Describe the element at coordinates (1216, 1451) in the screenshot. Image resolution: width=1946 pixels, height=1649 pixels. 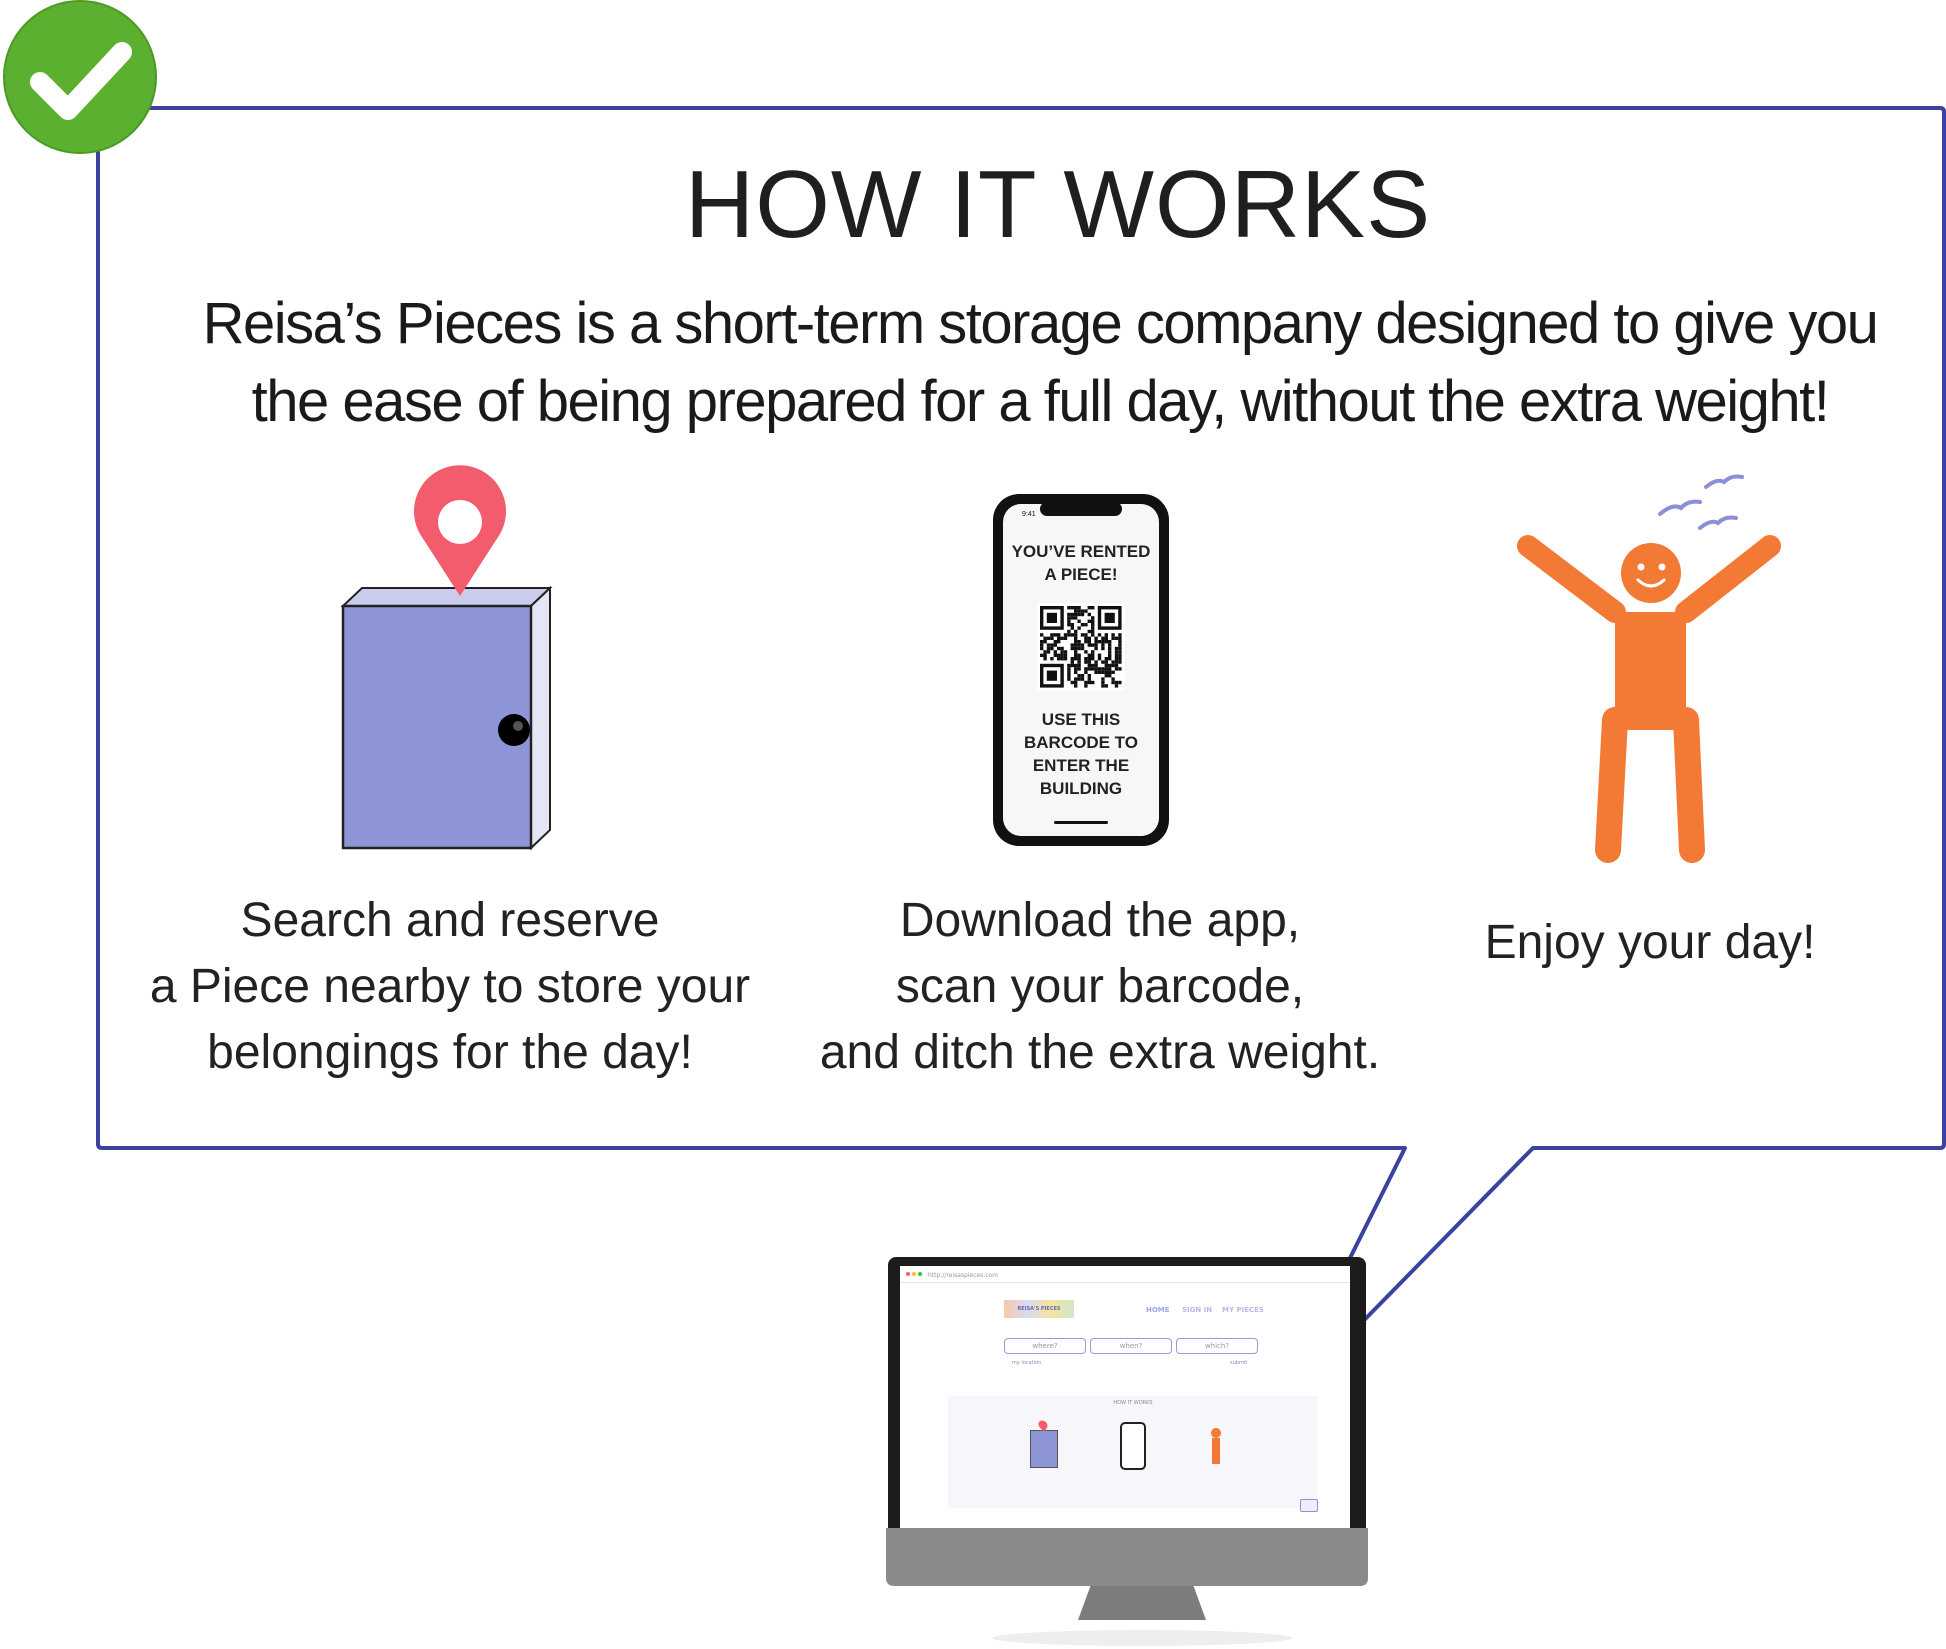
I see `mini-person-body` at that location.